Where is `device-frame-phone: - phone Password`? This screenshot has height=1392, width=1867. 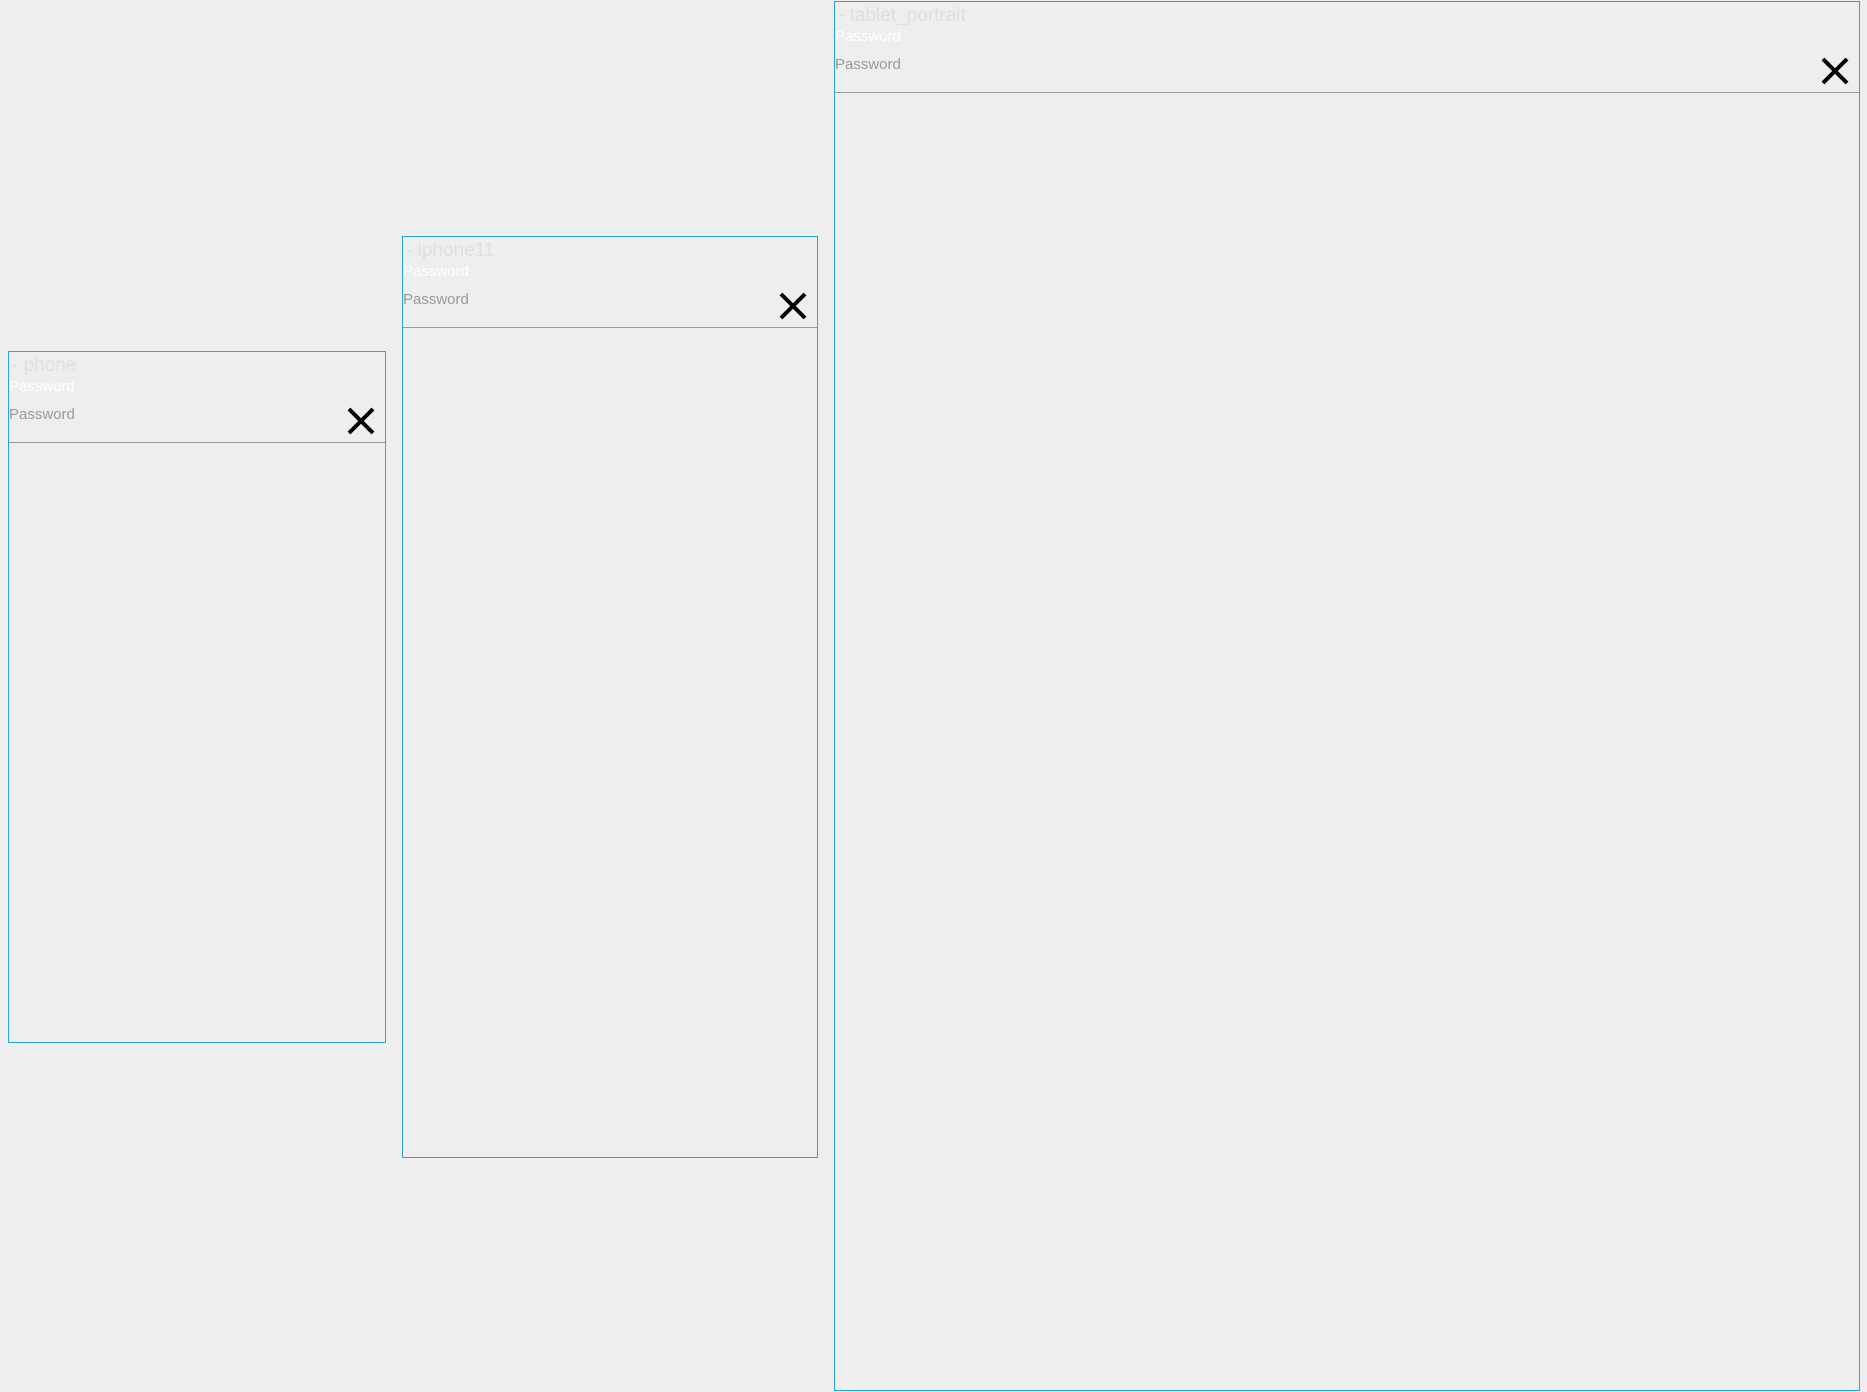 device-frame-phone: - phone Password is located at coordinates (197, 697).